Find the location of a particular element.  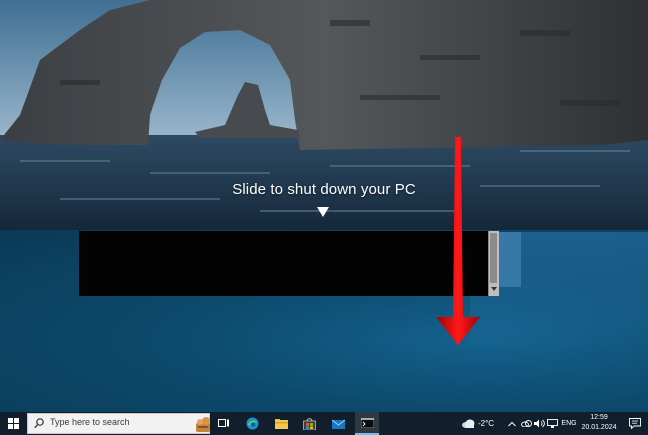

store-taskbar-button is located at coordinates (309, 423).